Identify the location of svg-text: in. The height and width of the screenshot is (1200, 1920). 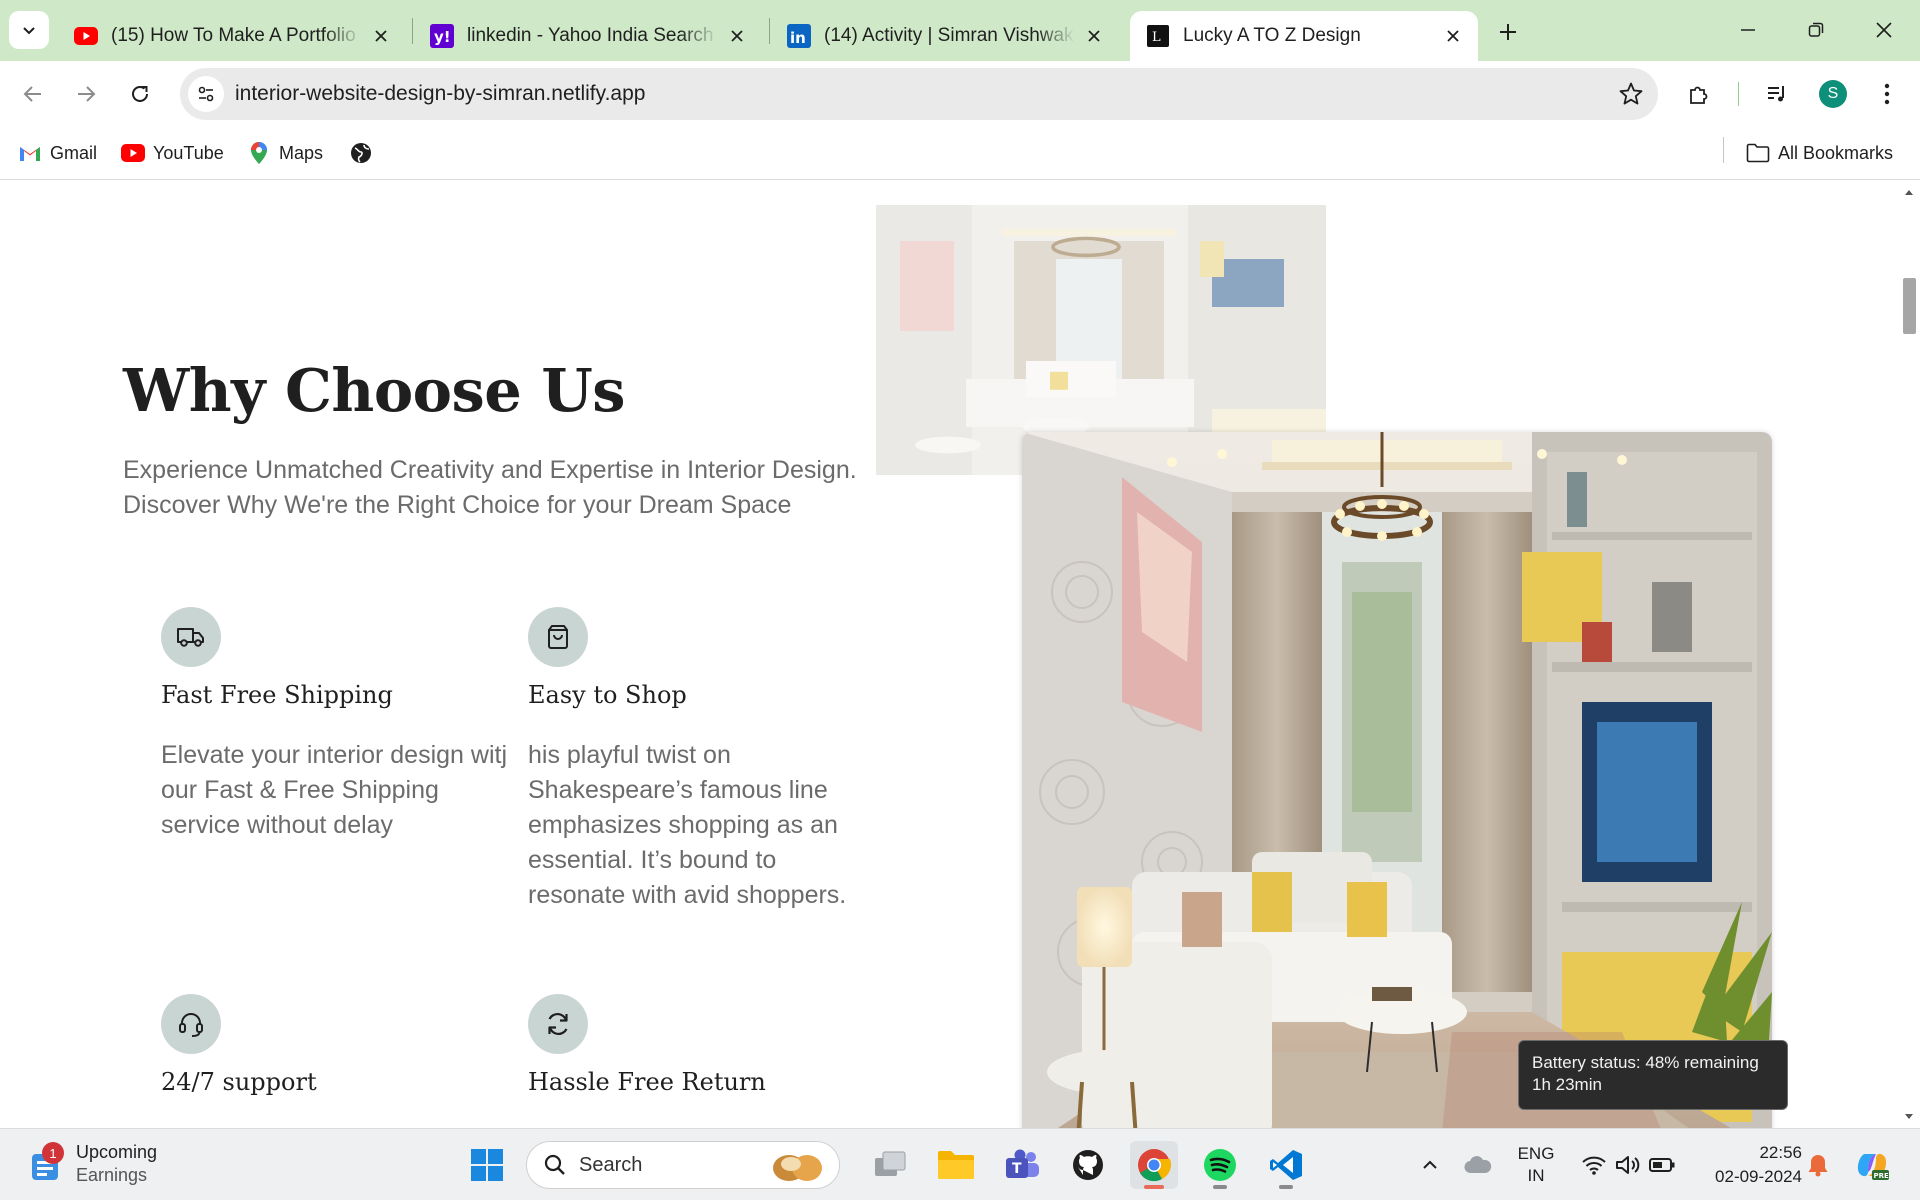
(798, 38).